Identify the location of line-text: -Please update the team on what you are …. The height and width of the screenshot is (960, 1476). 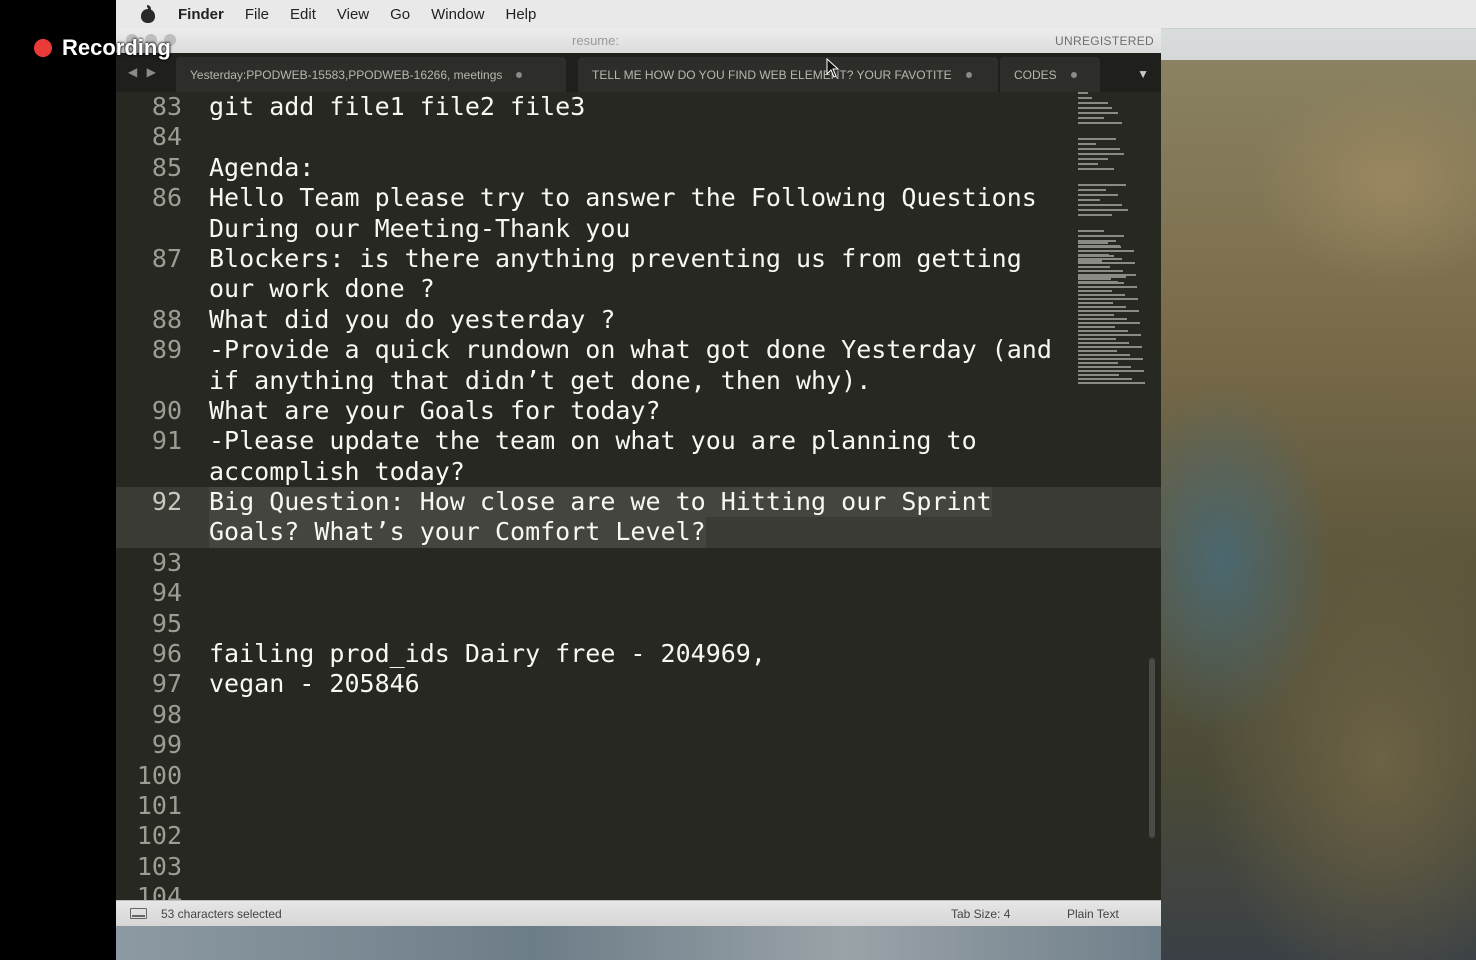
(593, 441).